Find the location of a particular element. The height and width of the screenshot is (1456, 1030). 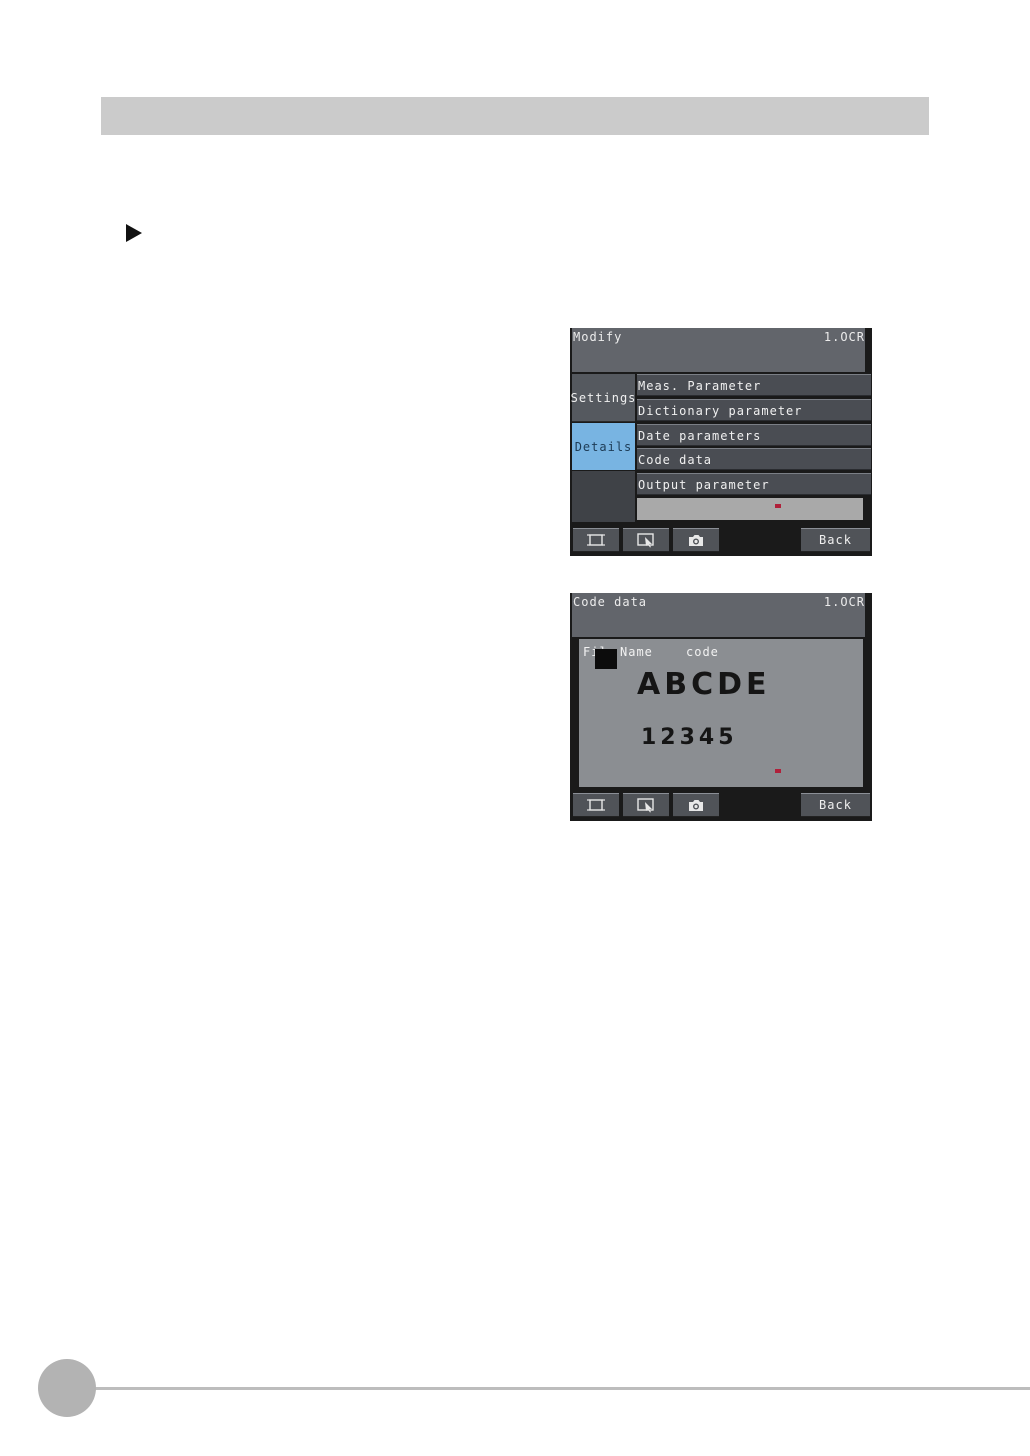

triangle-bullet-icon is located at coordinates (134, 233).